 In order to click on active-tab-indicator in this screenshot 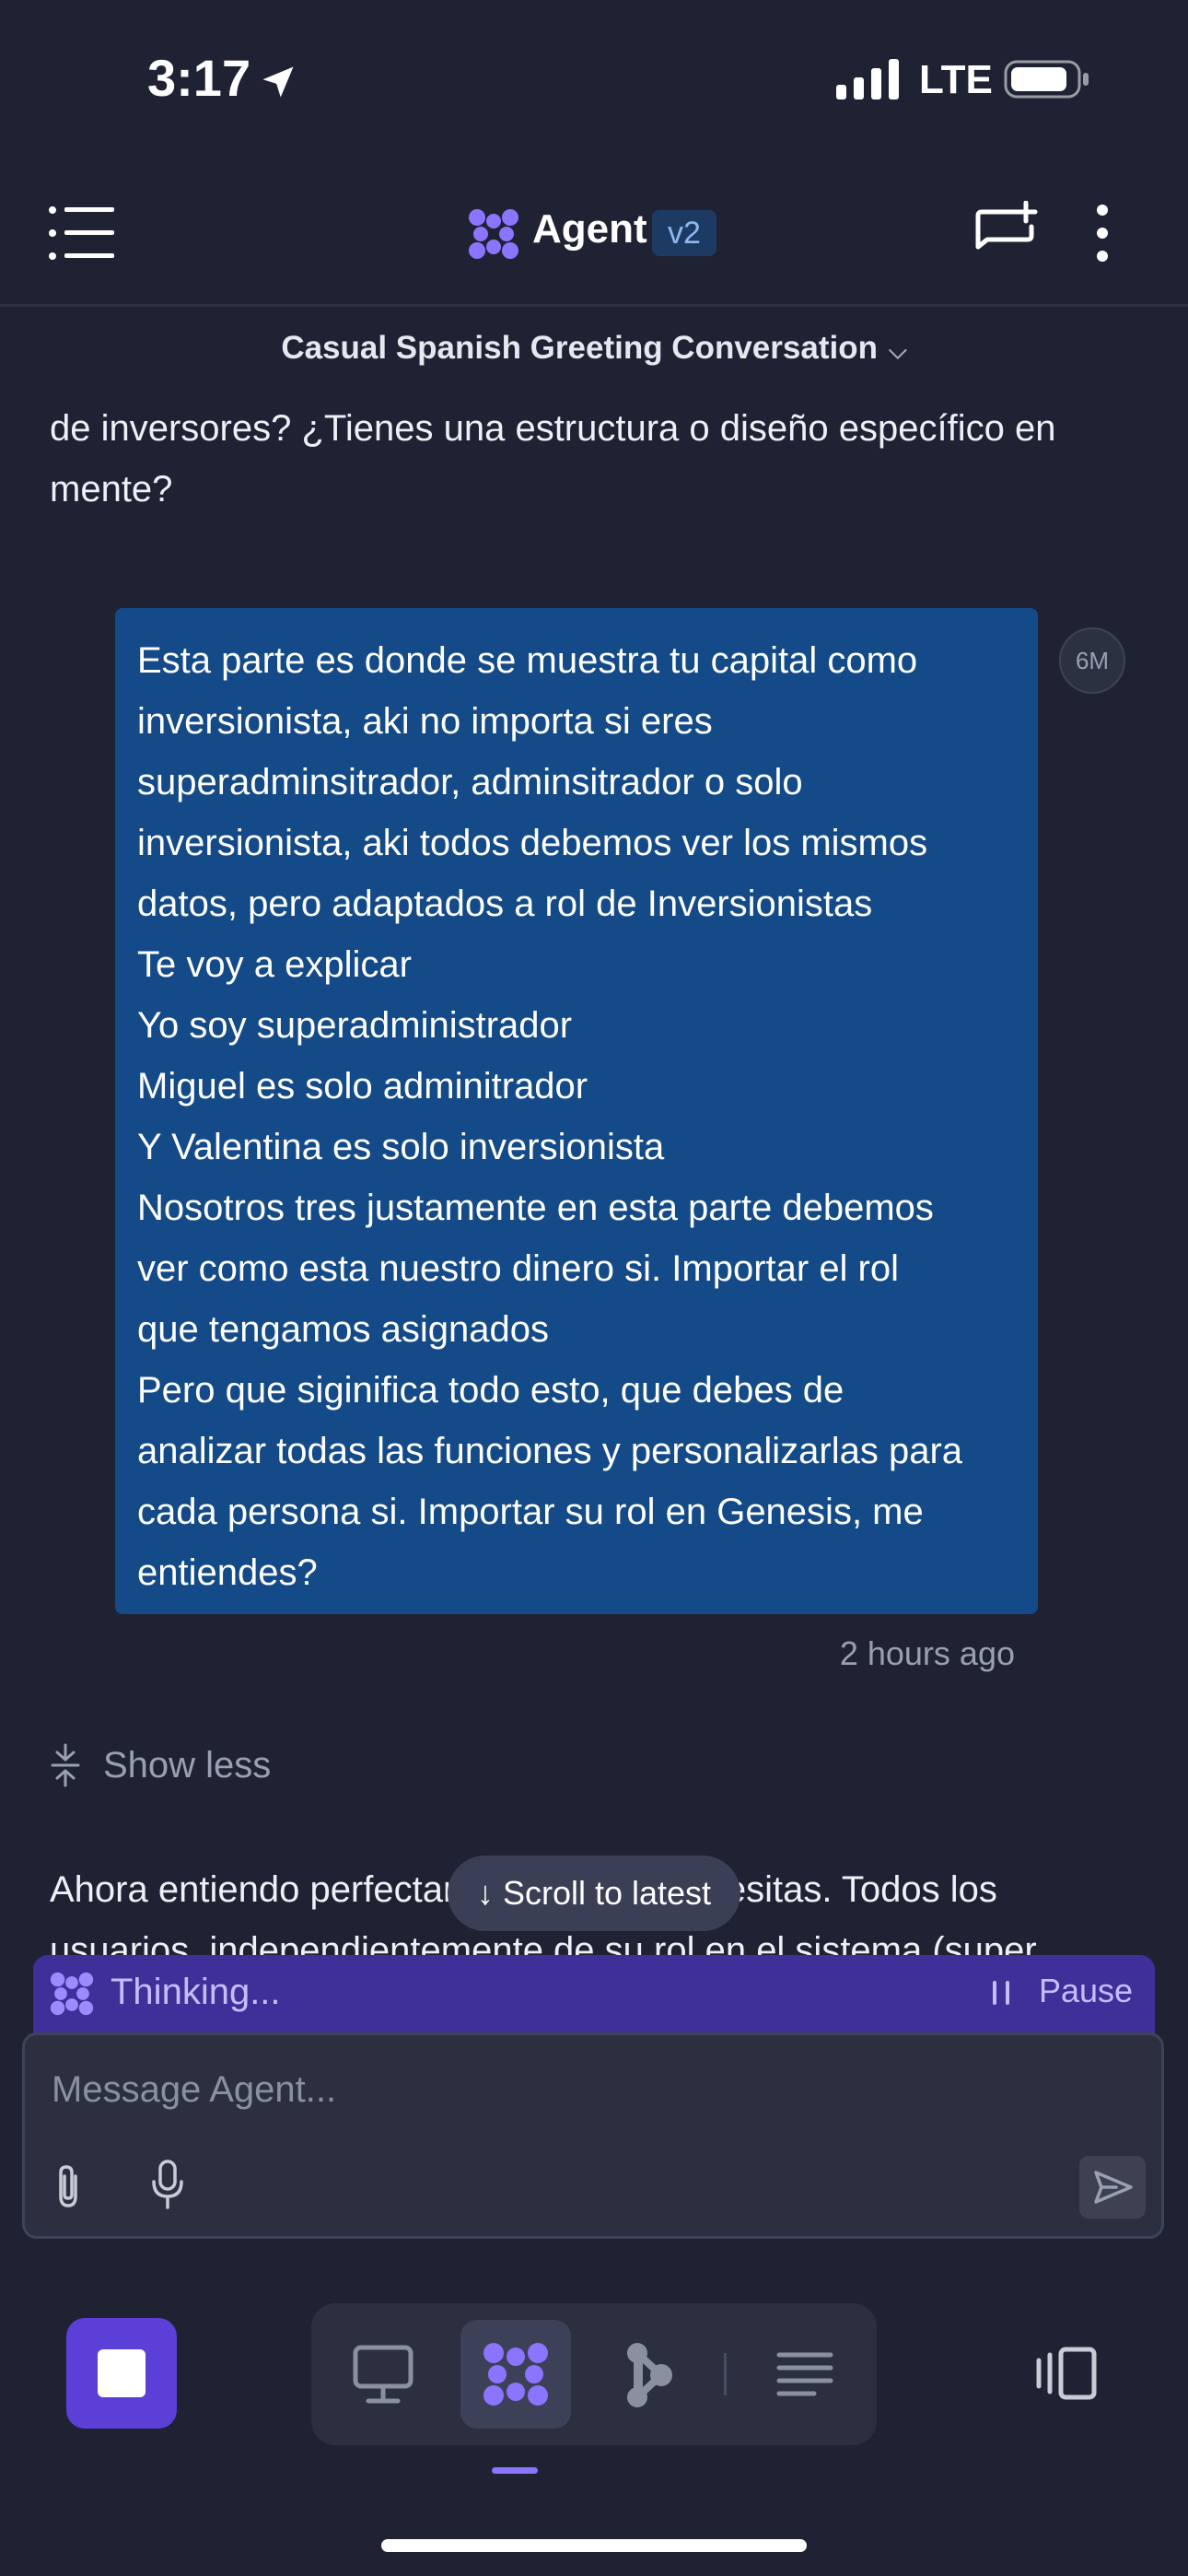, I will do `click(515, 2470)`.